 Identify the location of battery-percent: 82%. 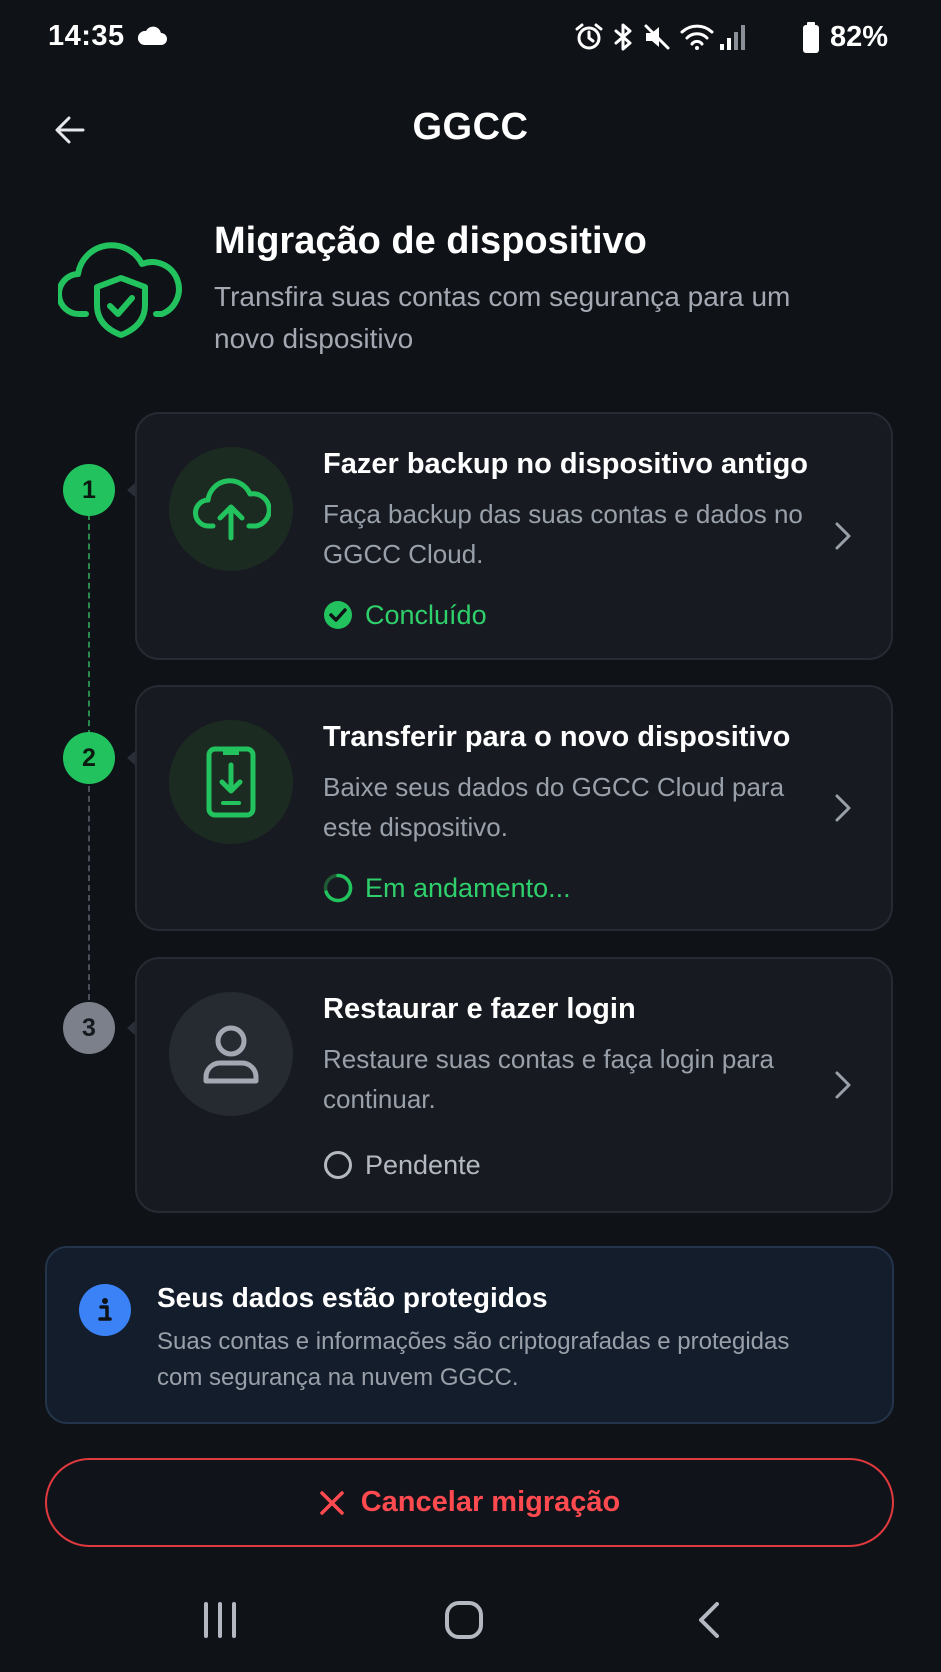
(858, 37).